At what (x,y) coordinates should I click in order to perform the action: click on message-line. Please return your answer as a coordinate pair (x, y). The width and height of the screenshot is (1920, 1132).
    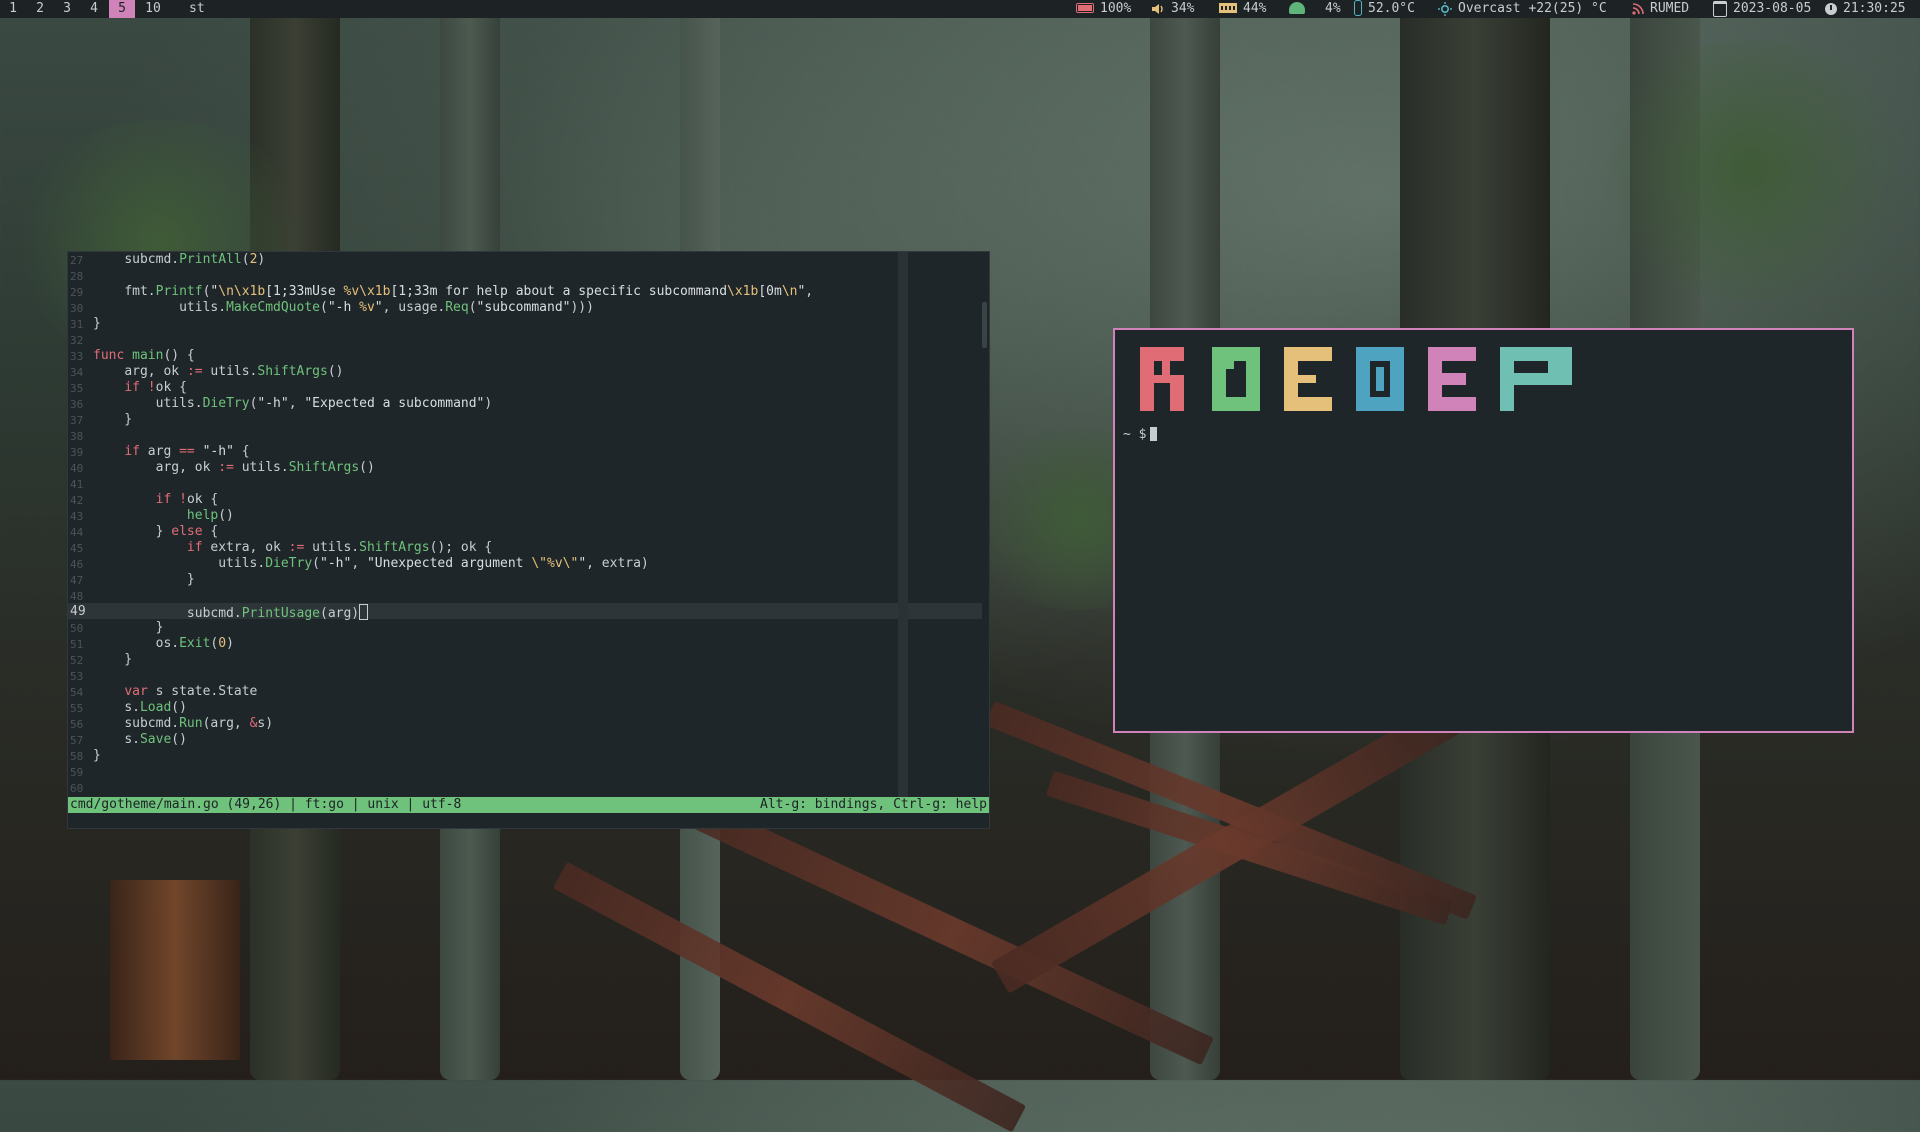
    Looking at the image, I should click on (528, 820).